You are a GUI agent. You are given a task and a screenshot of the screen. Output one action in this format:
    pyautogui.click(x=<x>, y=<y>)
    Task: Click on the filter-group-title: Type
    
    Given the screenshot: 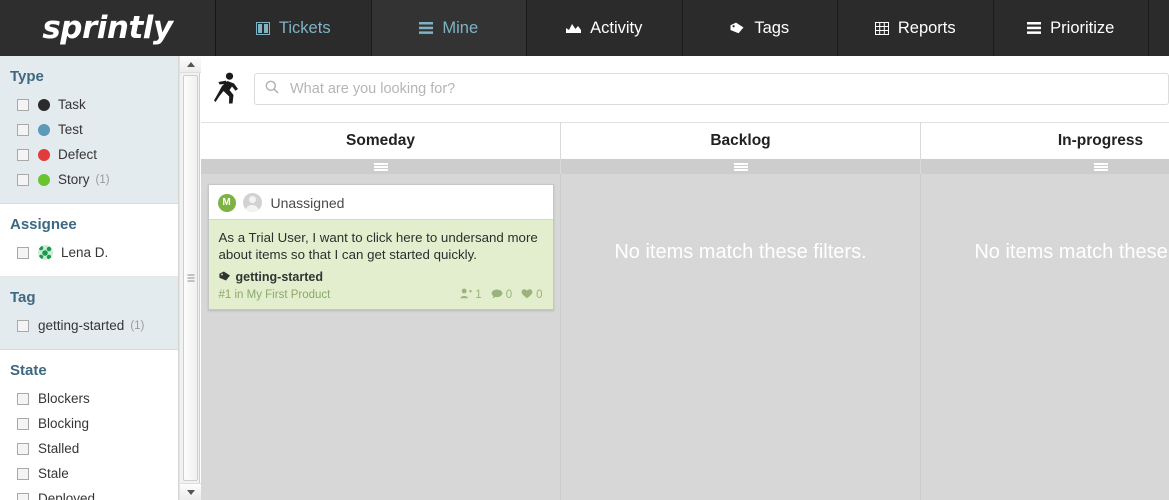 What is the action you would take?
    pyautogui.click(x=27, y=76)
    